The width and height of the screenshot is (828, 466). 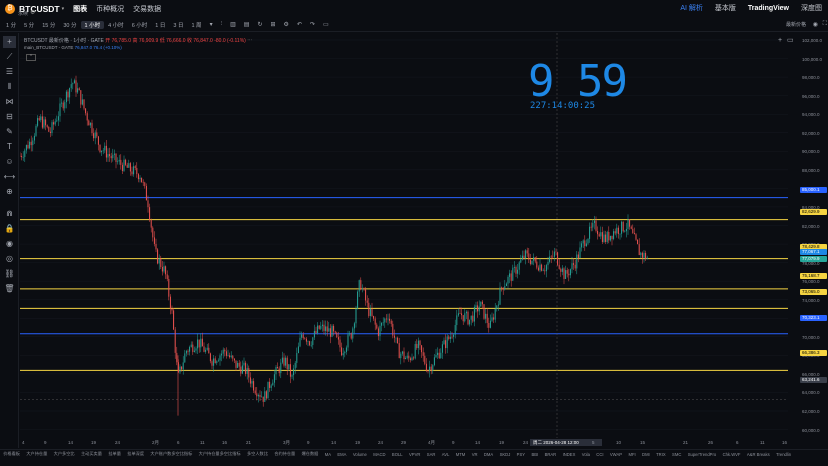 What do you see at coordinates (9, 229) in the screenshot?
I see `lock-icon: 🔒` at bounding box center [9, 229].